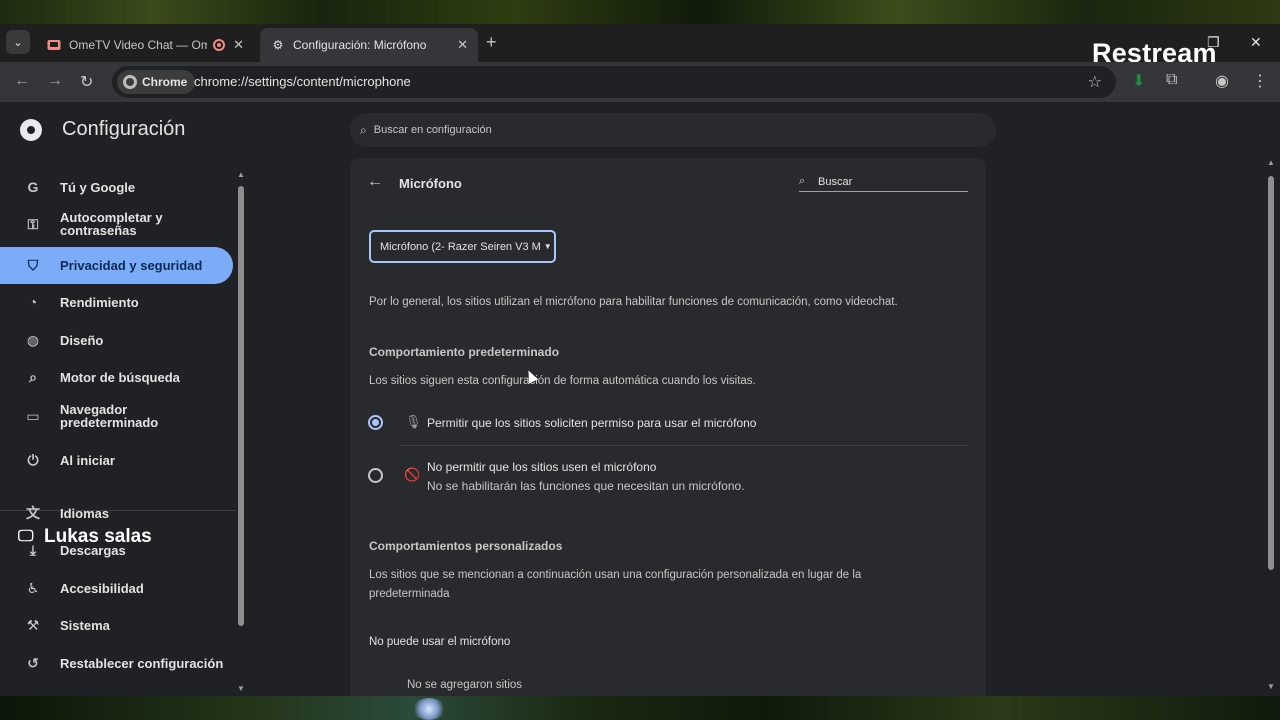 This screenshot has width=1280, height=720. I want to click on microphone-icon: 🎙, so click(413, 421).